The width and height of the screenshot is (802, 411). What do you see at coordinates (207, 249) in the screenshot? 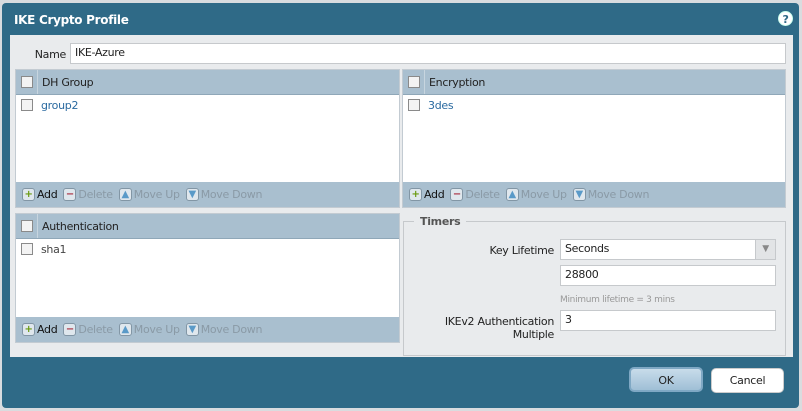
I see `table-row: sha1` at bounding box center [207, 249].